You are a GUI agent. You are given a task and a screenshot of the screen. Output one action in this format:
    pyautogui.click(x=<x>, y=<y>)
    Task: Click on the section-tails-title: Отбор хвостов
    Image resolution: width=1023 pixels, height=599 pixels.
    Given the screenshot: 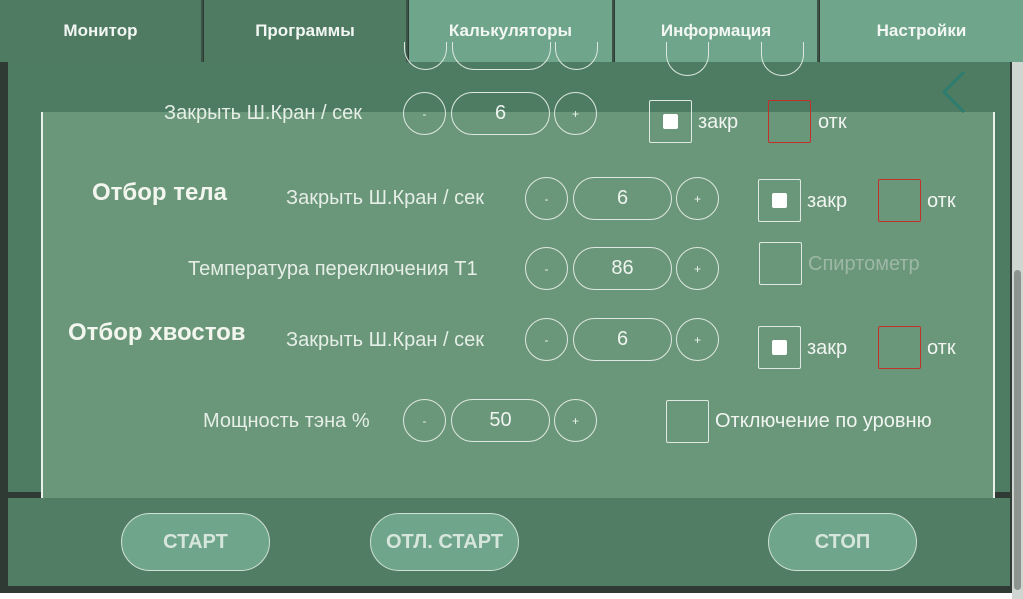 What is the action you would take?
    pyautogui.click(x=157, y=332)
    